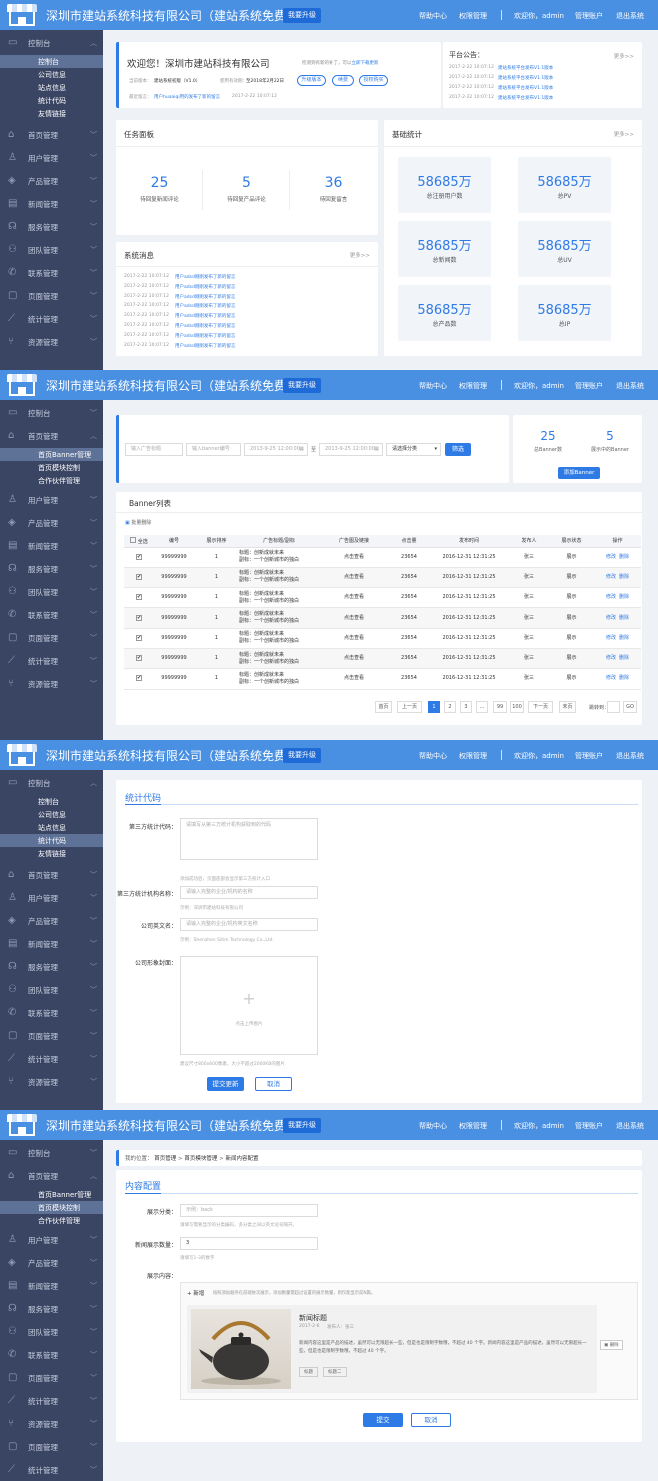 The height and width of the screenshot is (1481, 658). I want to click on page-prev: 上一页, so click(409, 707).